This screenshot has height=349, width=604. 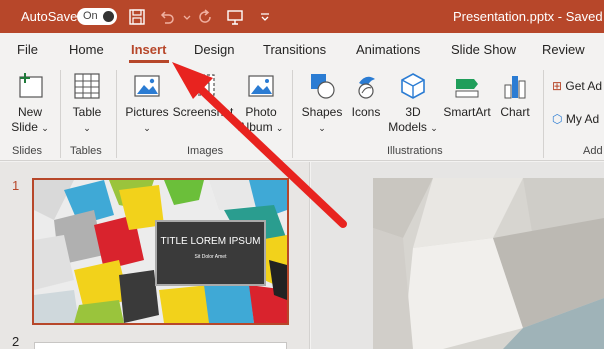 I want to click on bar-chart-icon, so click(x=515, y=87).